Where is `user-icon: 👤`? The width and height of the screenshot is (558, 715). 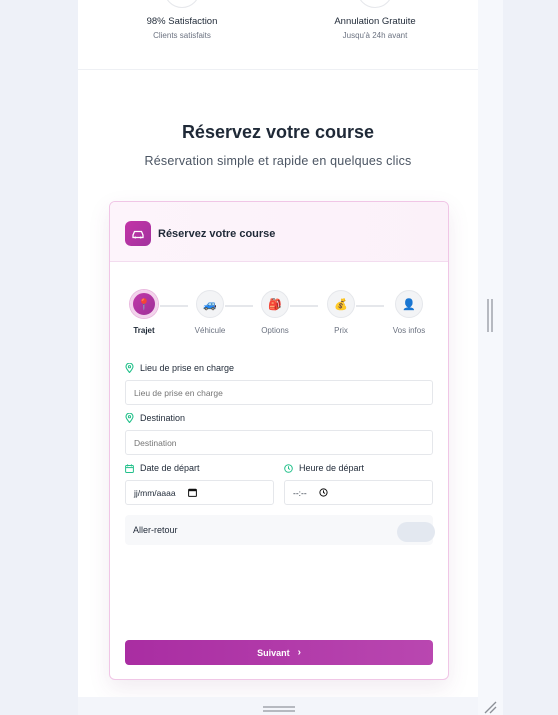
user-icon: 👤 is located at coordinates (409, 304).